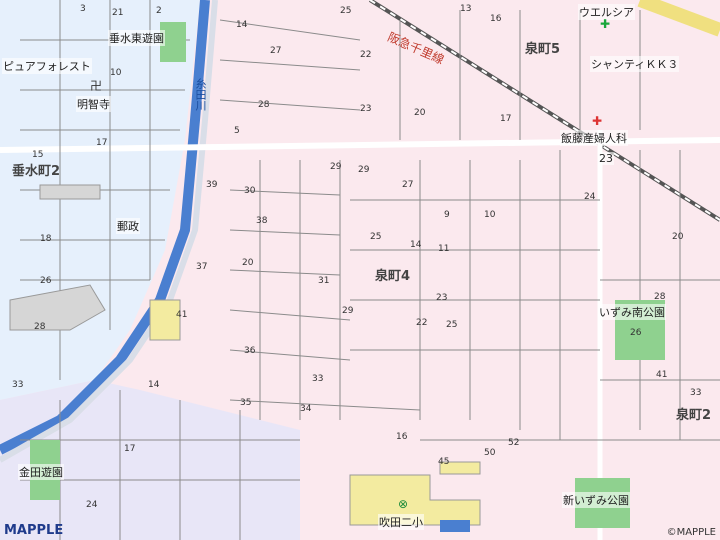 The image size is (720, 540). Describe the element at coordinates (200, 94) in the screenshot. I see `river-label: 糸田川` at that location.